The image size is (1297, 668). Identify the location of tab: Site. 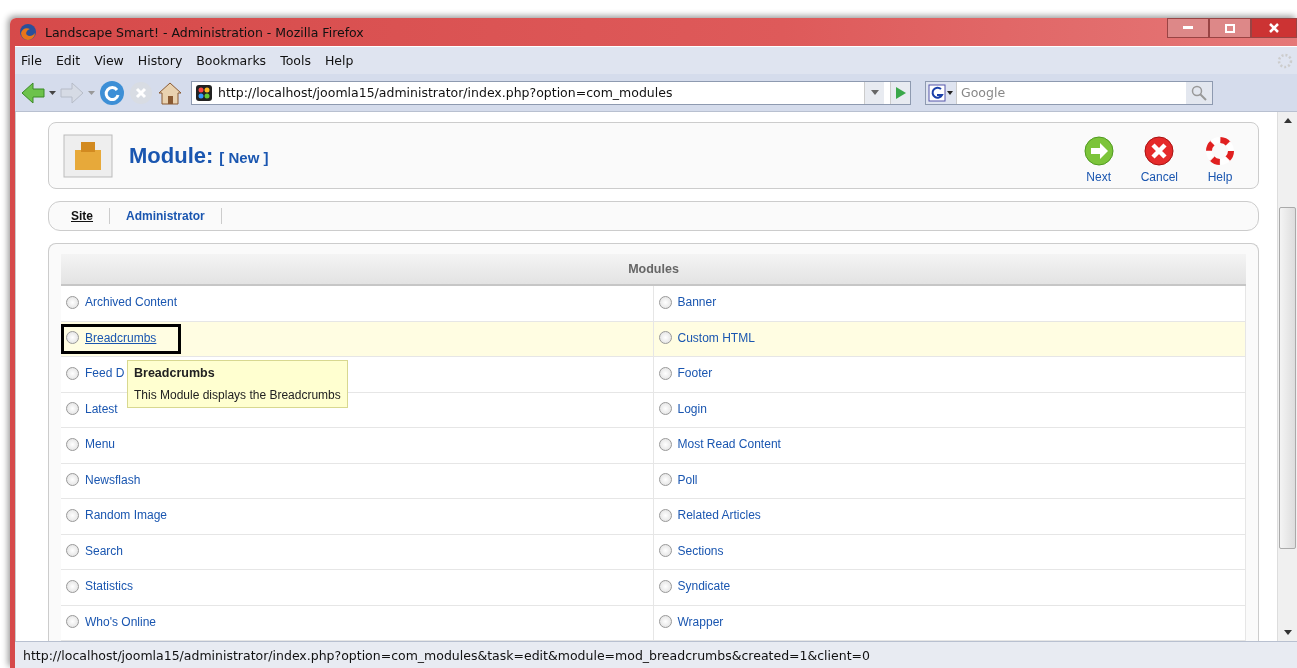
(82, 216).